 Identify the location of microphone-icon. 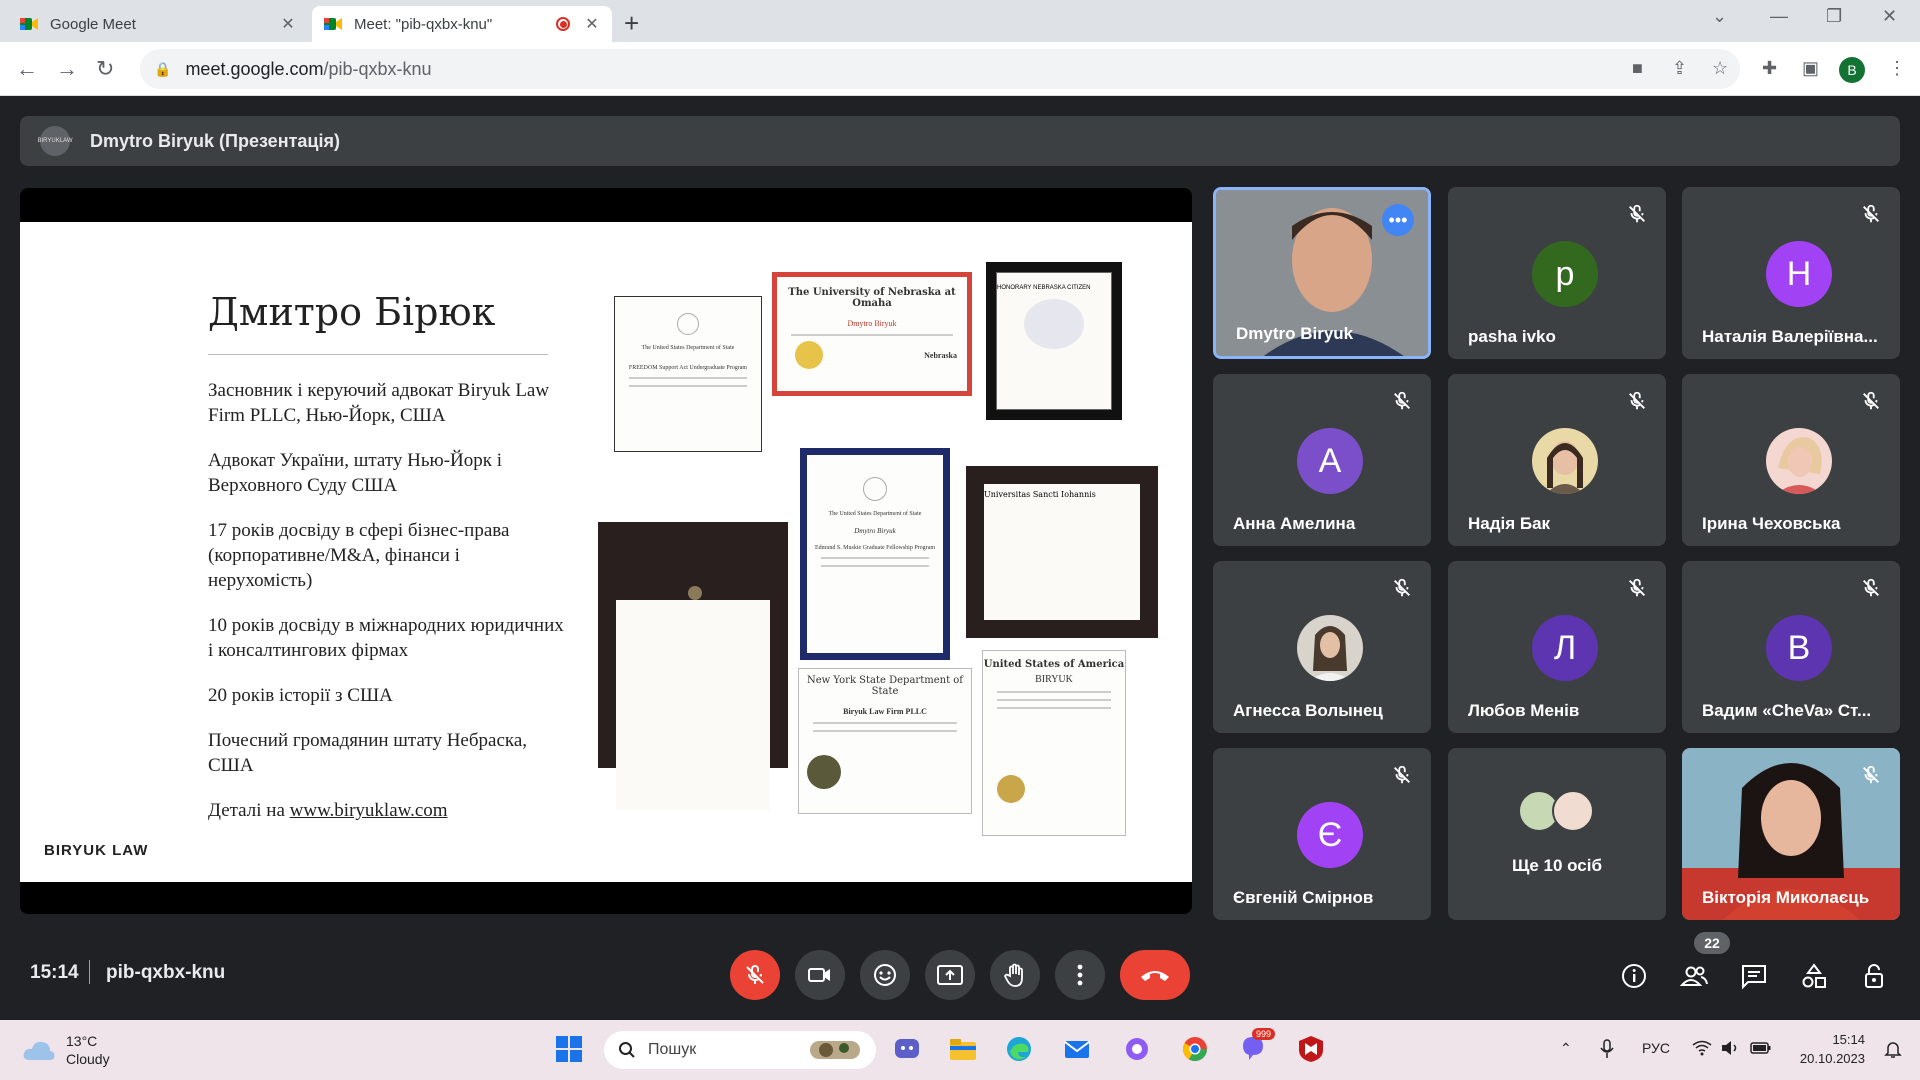
(1607, 1049).